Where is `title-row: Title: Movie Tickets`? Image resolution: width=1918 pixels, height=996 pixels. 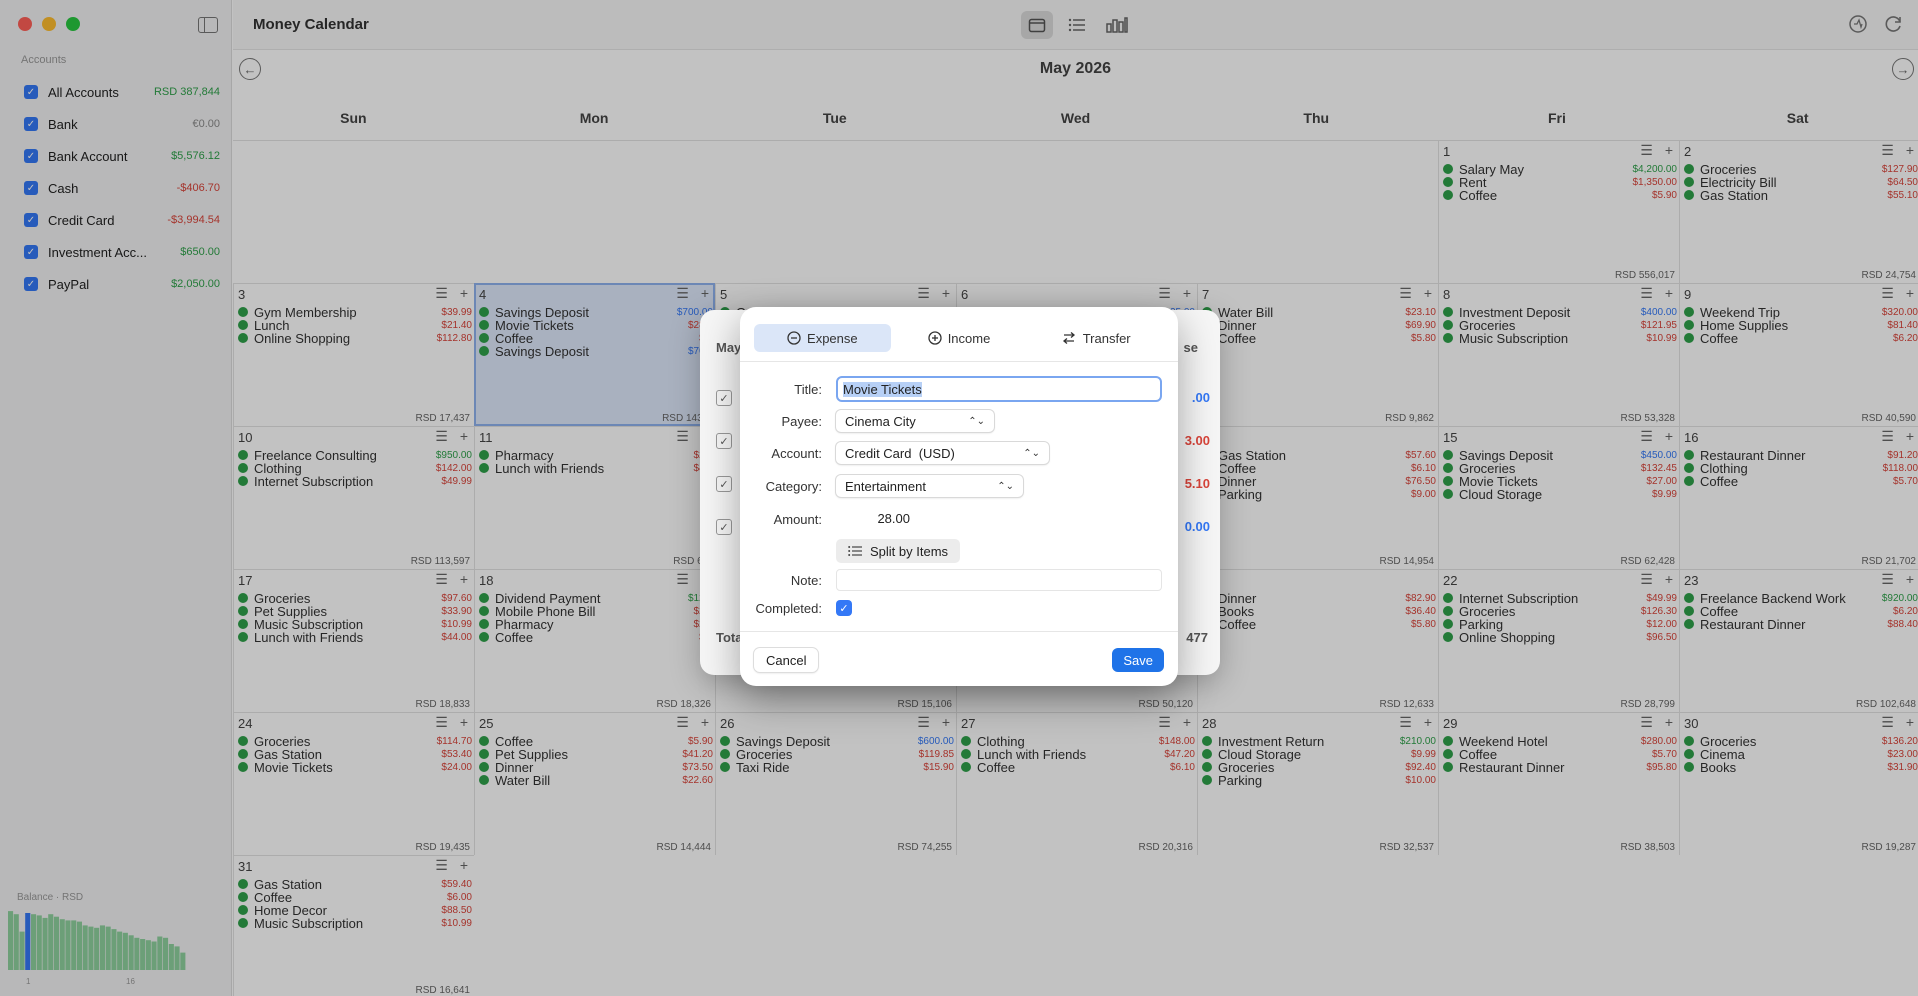 title-row: Title: Movie Tickets is located at coordinates (952, 389).